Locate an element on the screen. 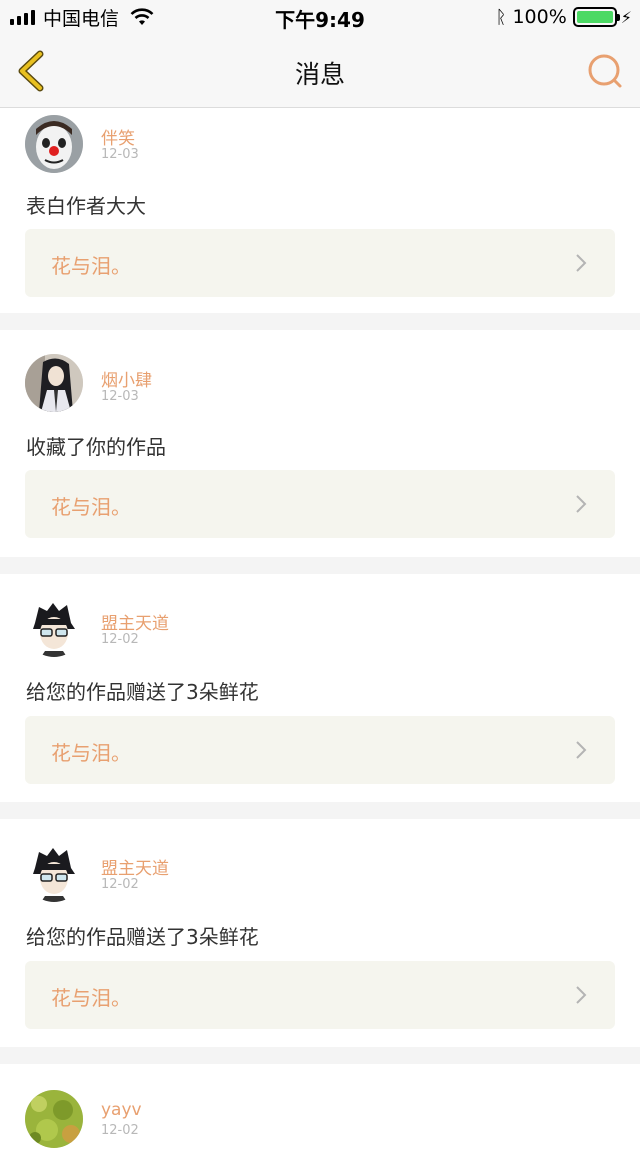 This screenshot has width=640, height=1164. clown-avatar is located at coordinates (54, 144).